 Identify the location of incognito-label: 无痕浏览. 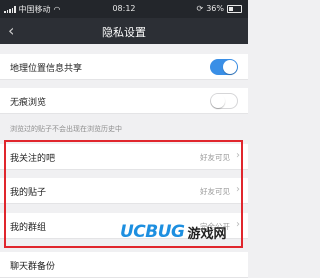
(28, 103).